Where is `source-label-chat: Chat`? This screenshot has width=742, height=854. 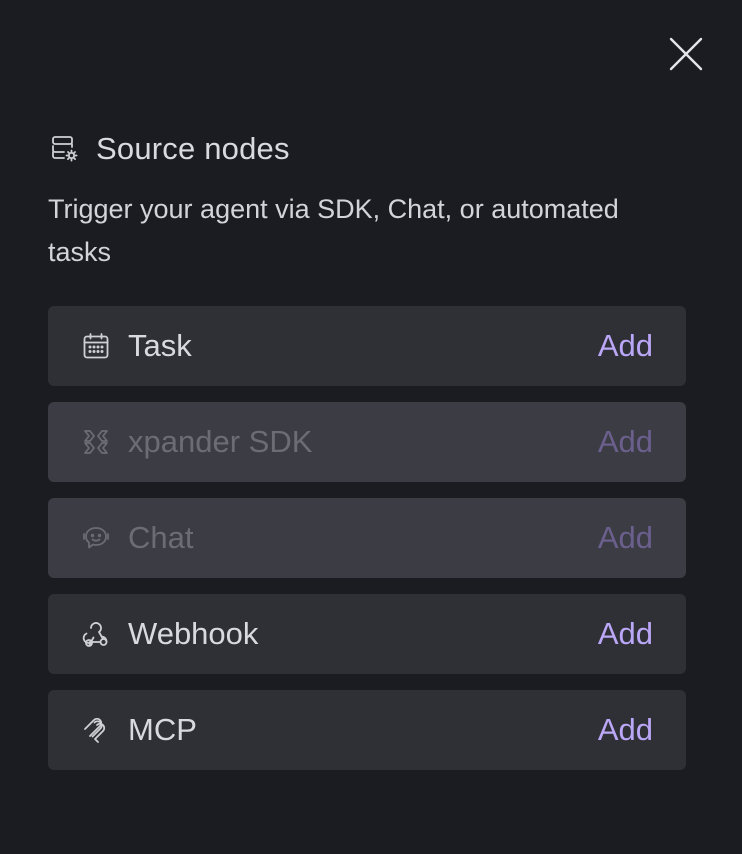 source-label-chat: Chat is located at coordinates (161, 537).